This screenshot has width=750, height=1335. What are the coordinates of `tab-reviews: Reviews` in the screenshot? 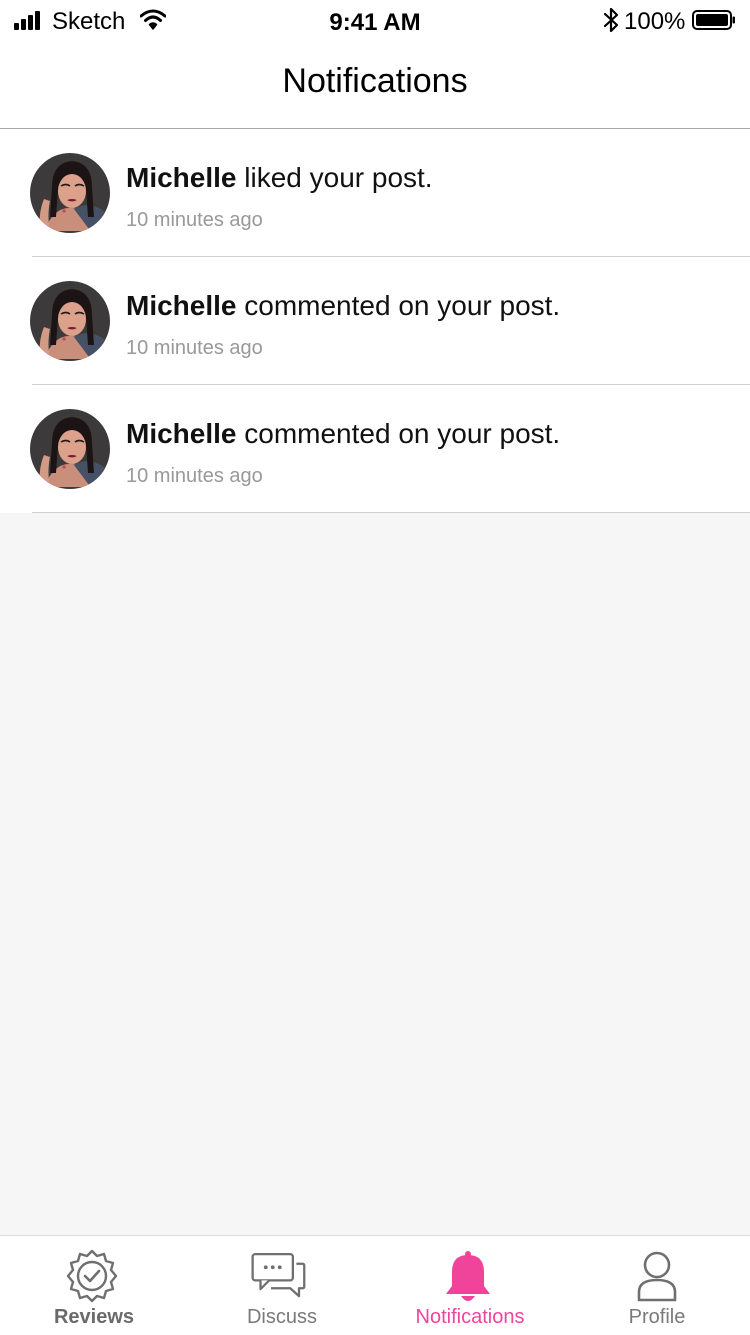 It's located at (94, 1285).